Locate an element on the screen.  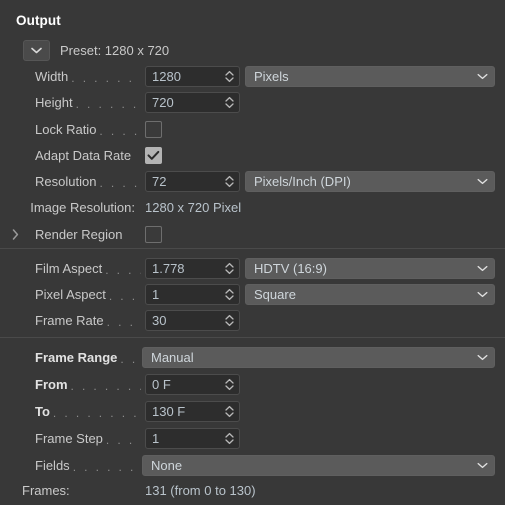
frames-summary-label: Frames: is located at coordinates (46, 490).